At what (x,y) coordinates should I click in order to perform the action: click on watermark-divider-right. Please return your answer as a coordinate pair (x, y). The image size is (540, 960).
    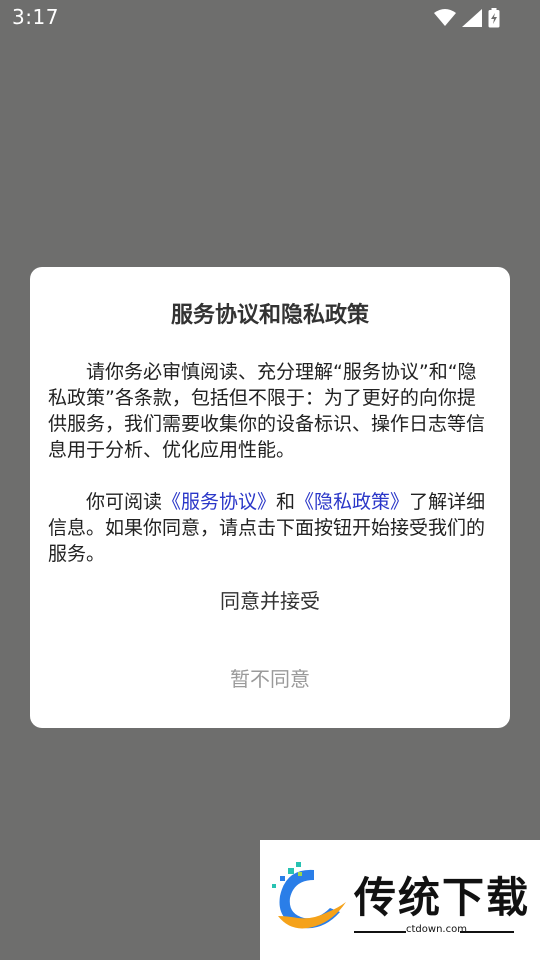
    Looking at the image, I should click on (487, 932).